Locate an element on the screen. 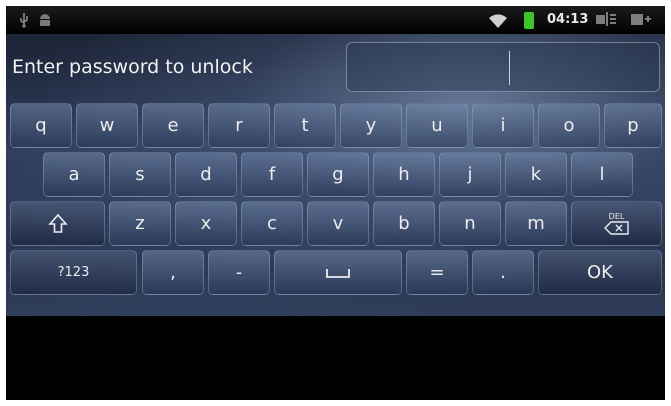 This screenshot has width=671, height=406. key-w: w is located at coordinates (107, 125).